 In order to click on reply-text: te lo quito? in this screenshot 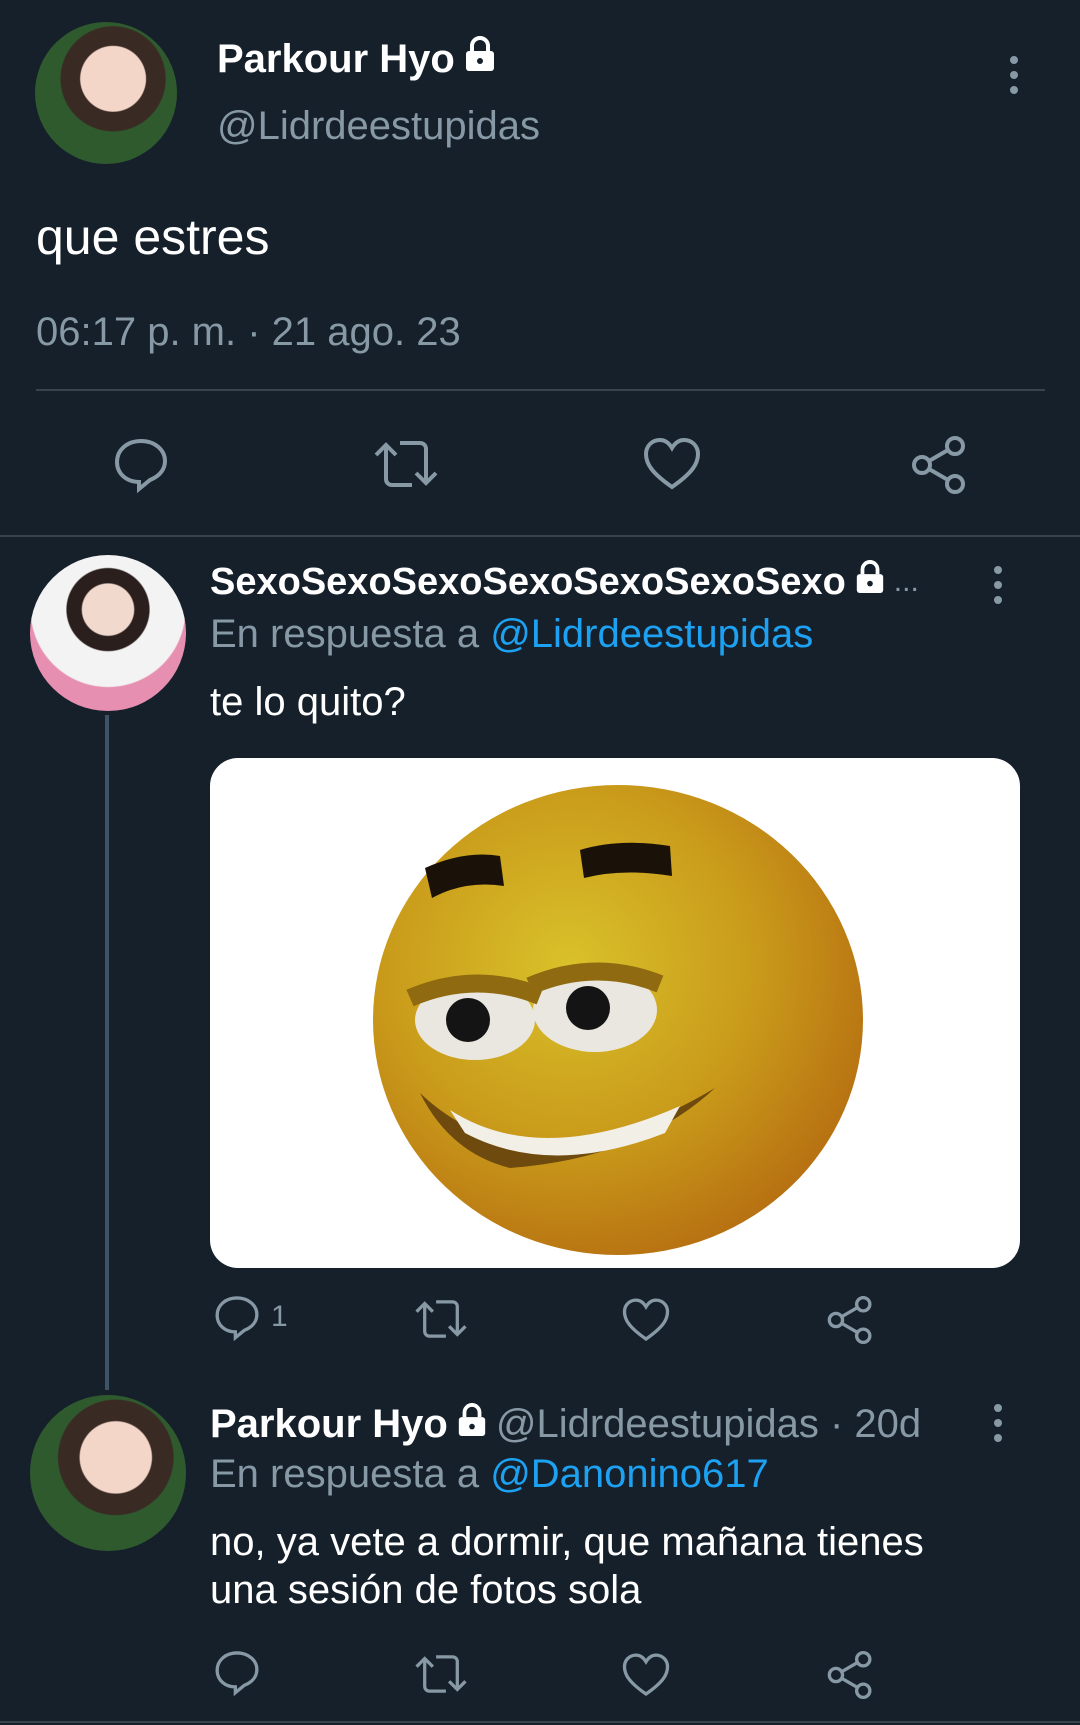, I will do `click(308, 702)`.